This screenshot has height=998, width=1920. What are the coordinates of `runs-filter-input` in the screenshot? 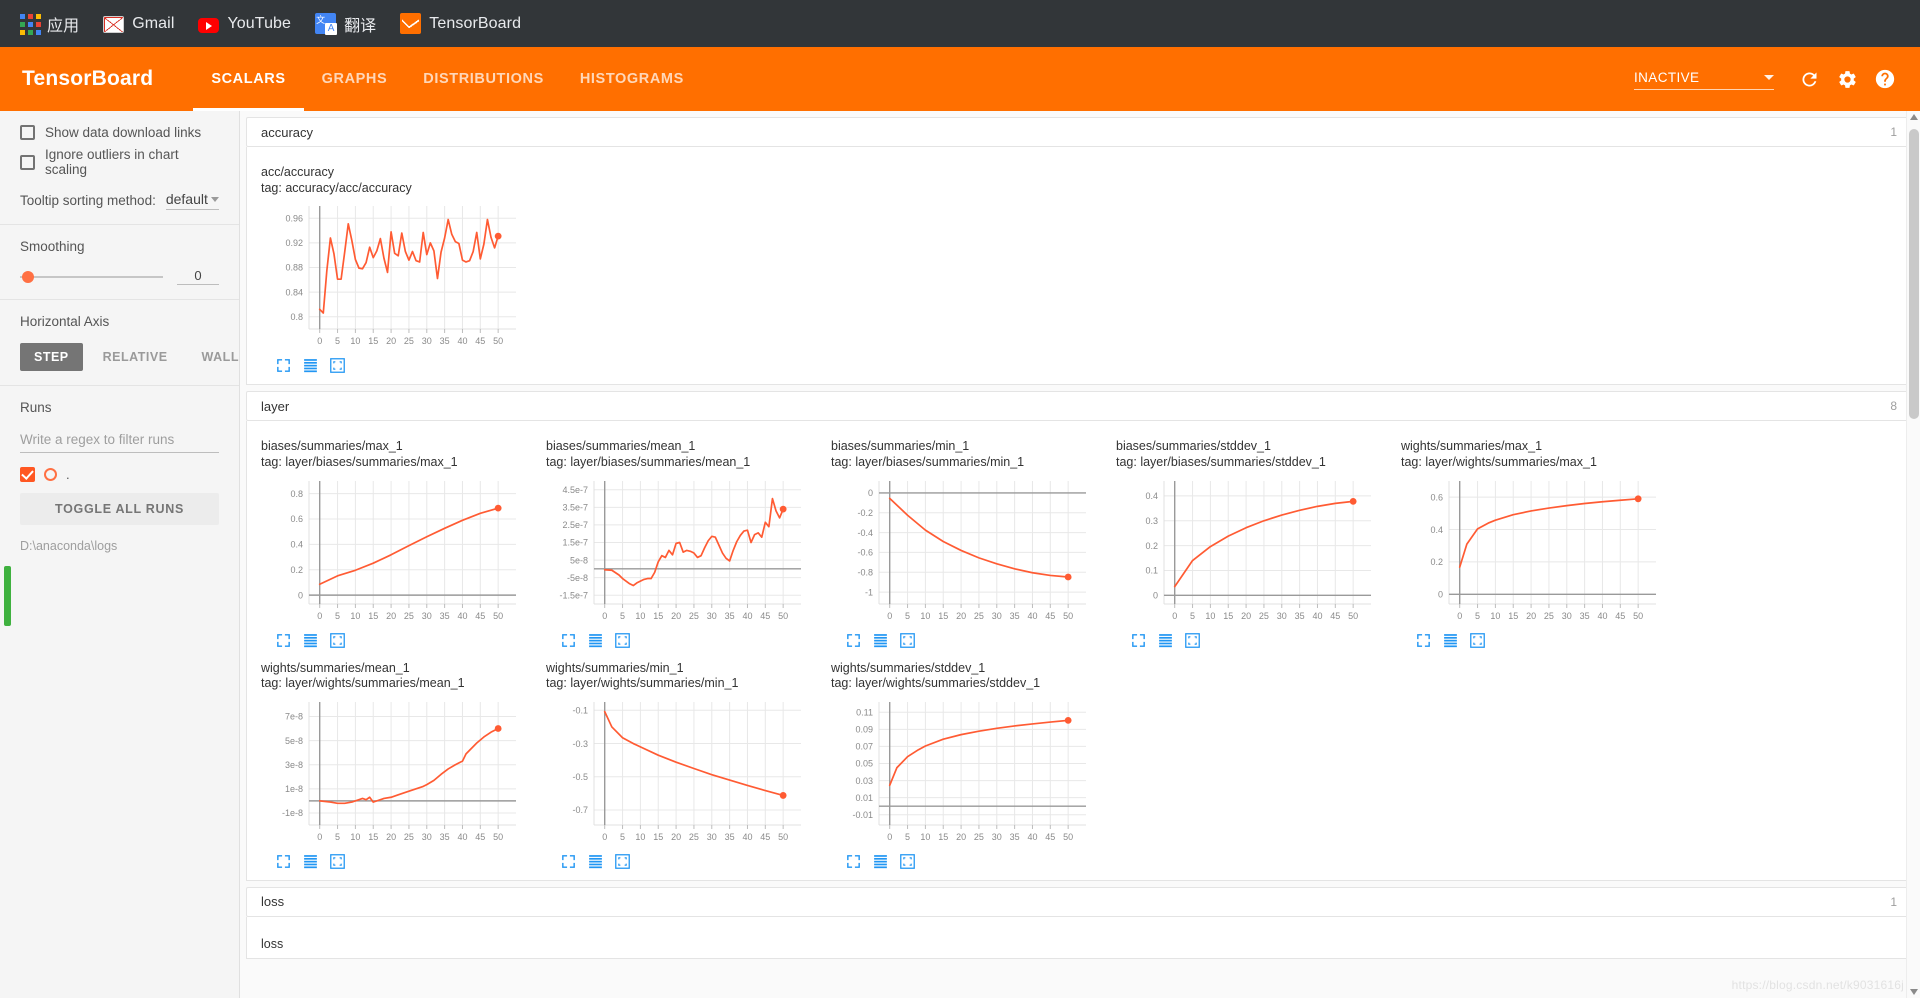 It's located at (119, 441).